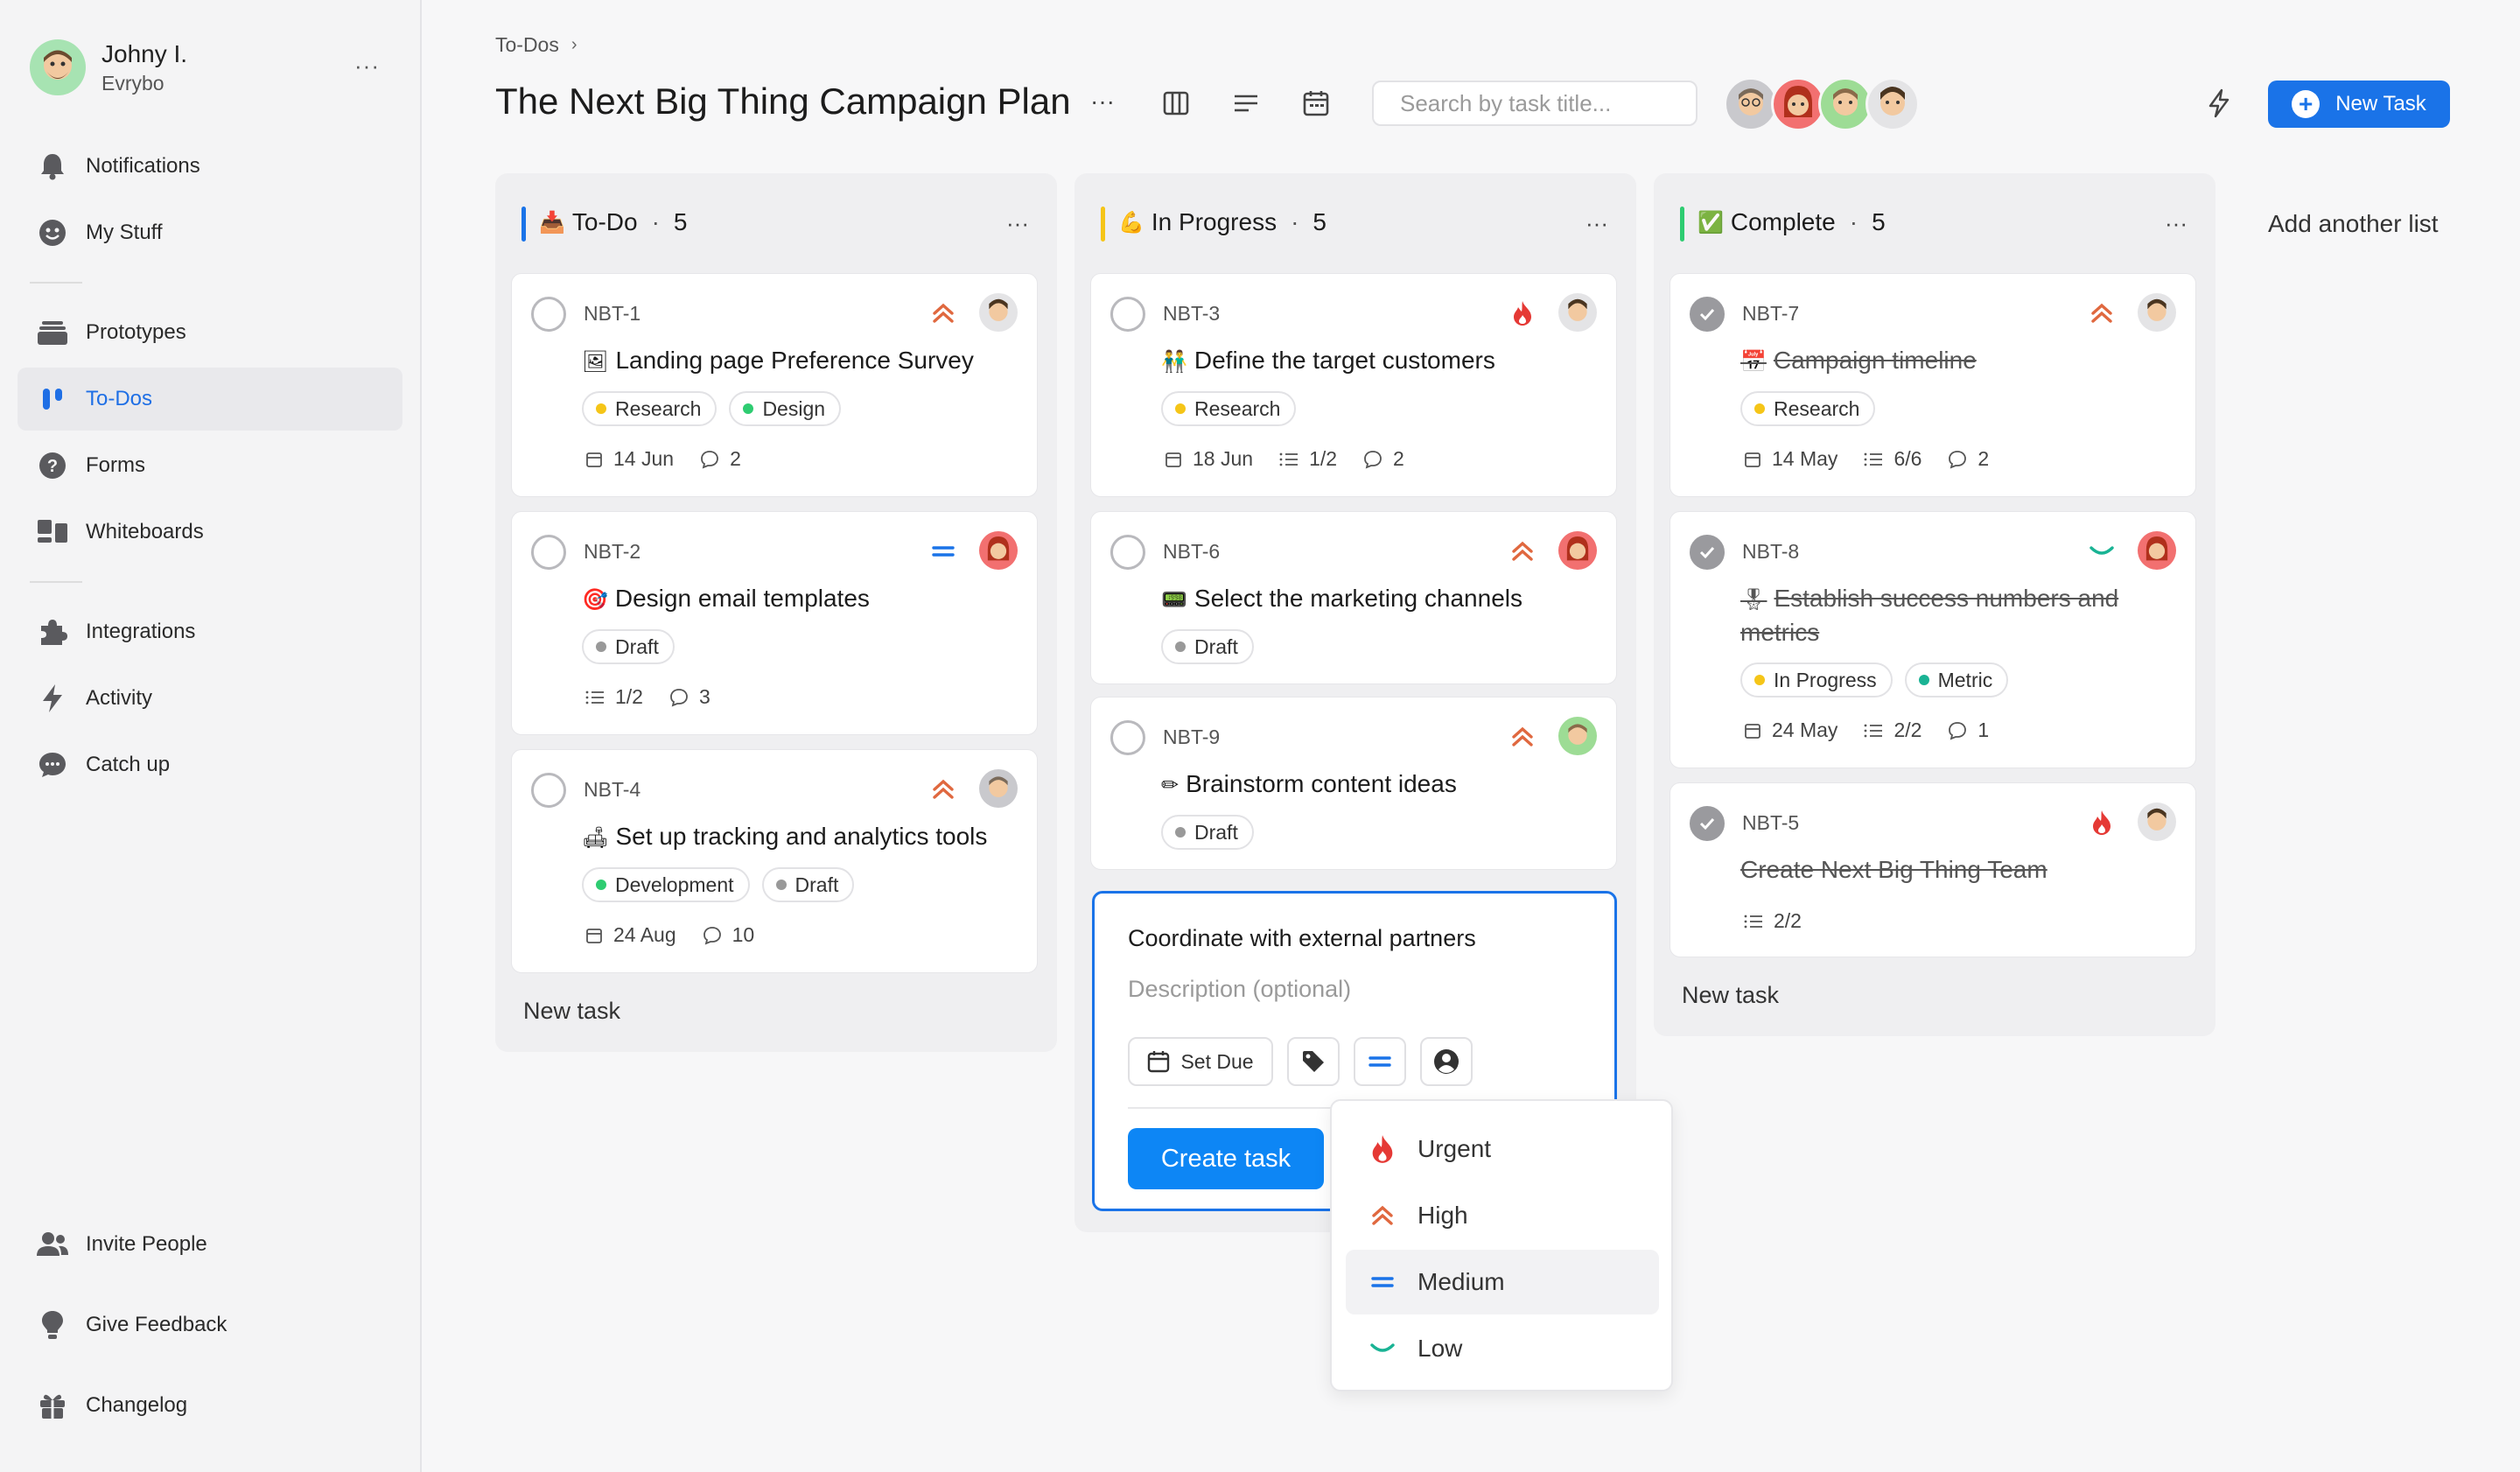 This screenshot has width=2520, height=1472. Describe the element at coordinates (1200, 1061) in the screenshot. I see `set-due-button: Set Due` at that location.